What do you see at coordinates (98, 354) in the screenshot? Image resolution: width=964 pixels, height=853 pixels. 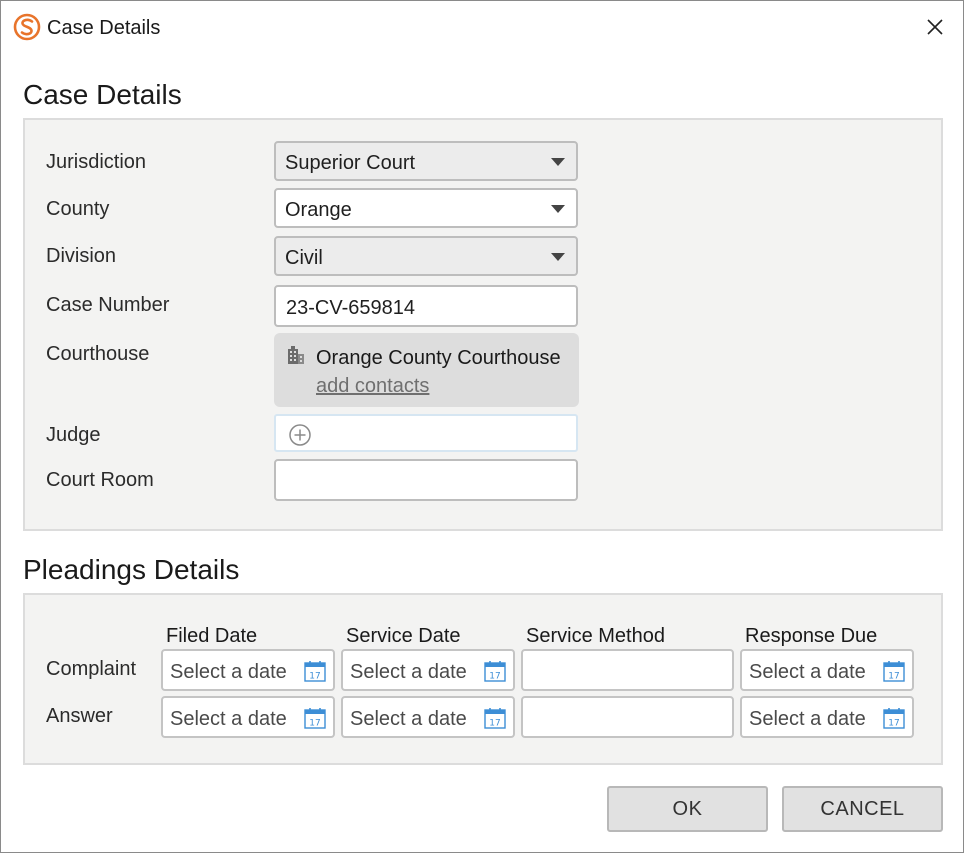 I see `courthouse-label: Courthouse` at bounding box center [98, 354].